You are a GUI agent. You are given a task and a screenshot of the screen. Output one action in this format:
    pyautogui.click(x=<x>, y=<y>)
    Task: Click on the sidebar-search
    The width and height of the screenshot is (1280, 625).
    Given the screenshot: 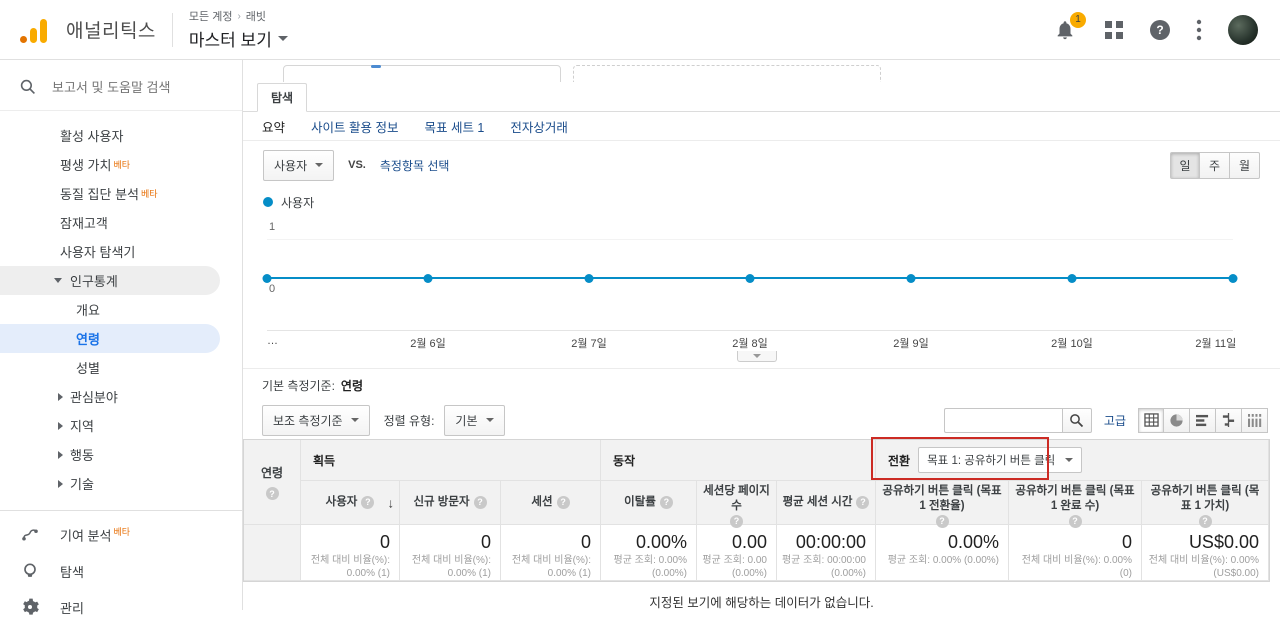 What is the action you would take?
    pyautogui.click(x=121, y=85)
    